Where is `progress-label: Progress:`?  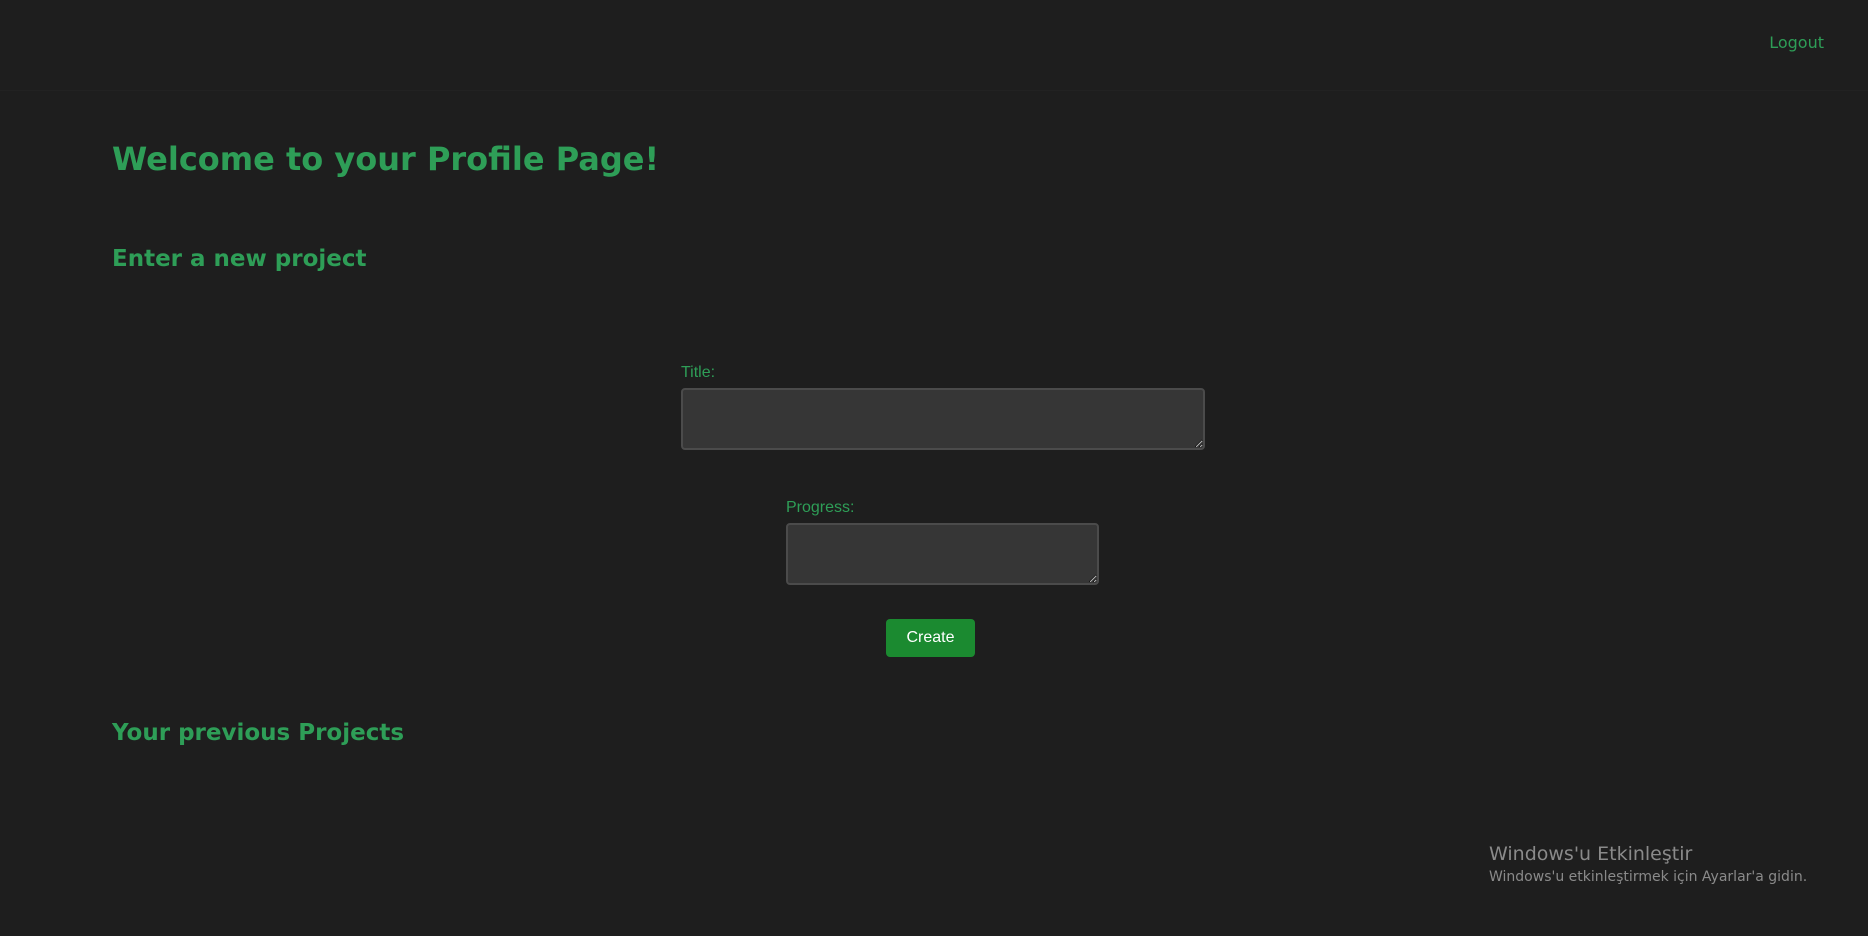 progress-label: Progress: is located at coordinates (820, 507).